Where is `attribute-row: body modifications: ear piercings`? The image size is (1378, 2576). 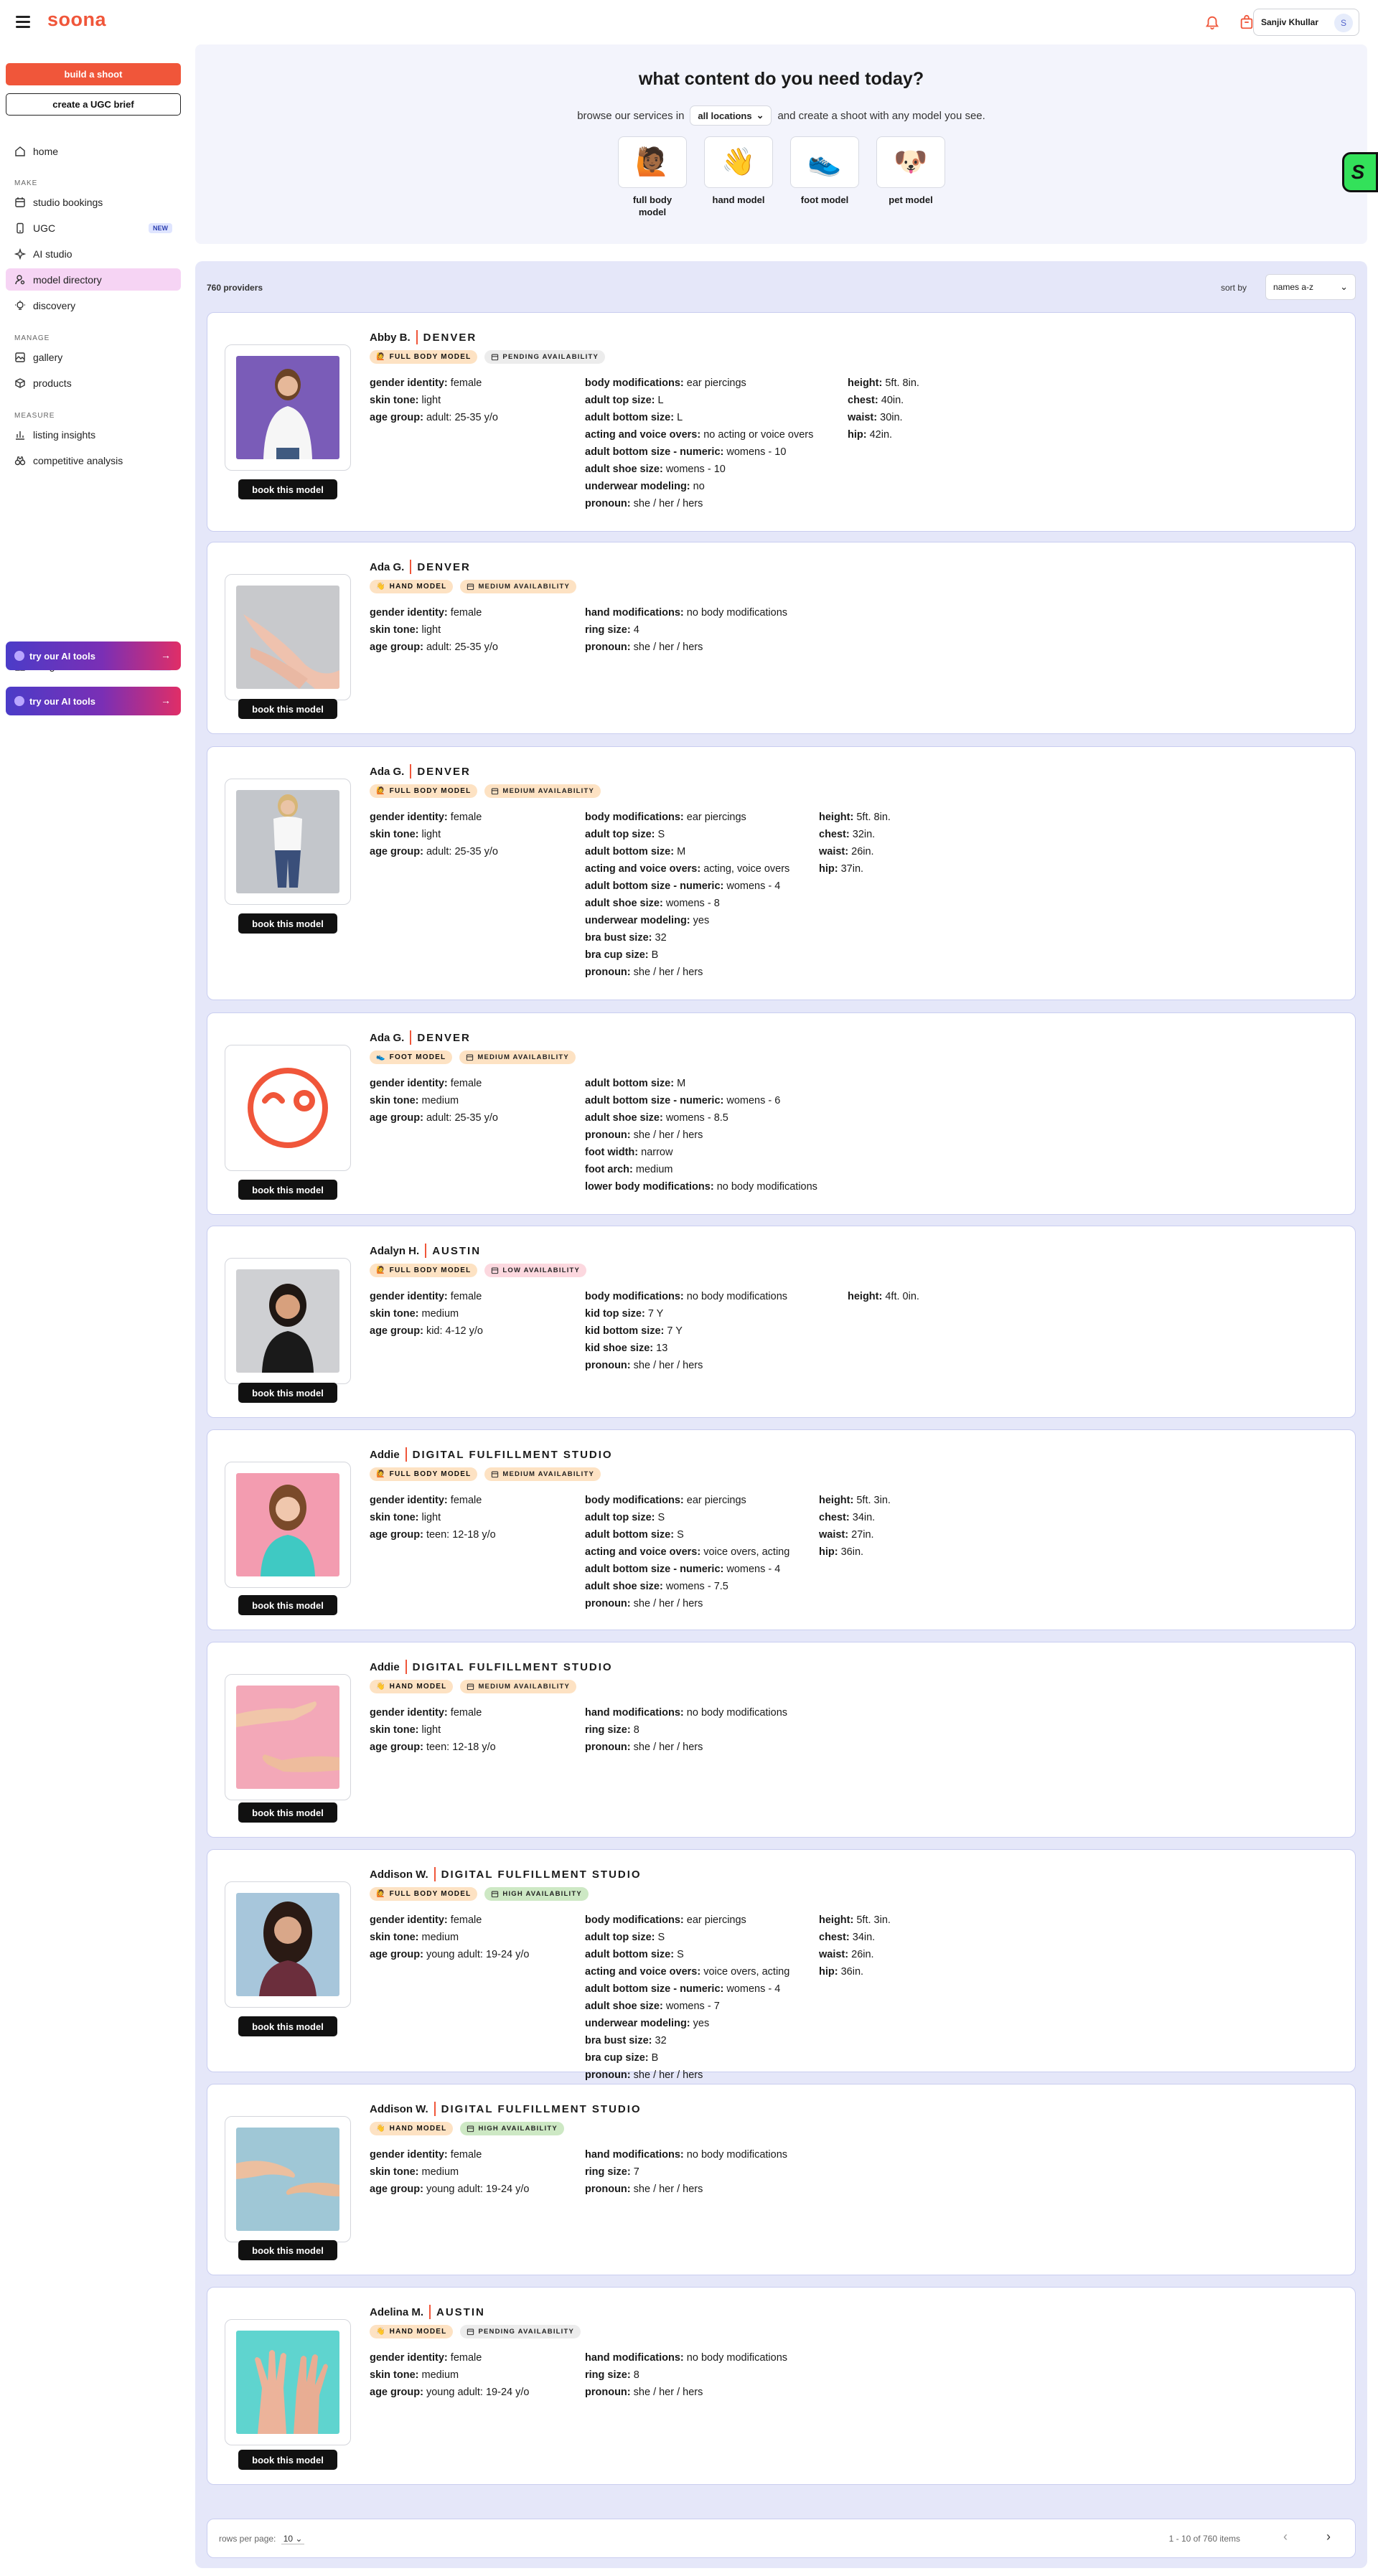 attribute-row: body modifications: ear piercings is located at coordinates (687, 1920).